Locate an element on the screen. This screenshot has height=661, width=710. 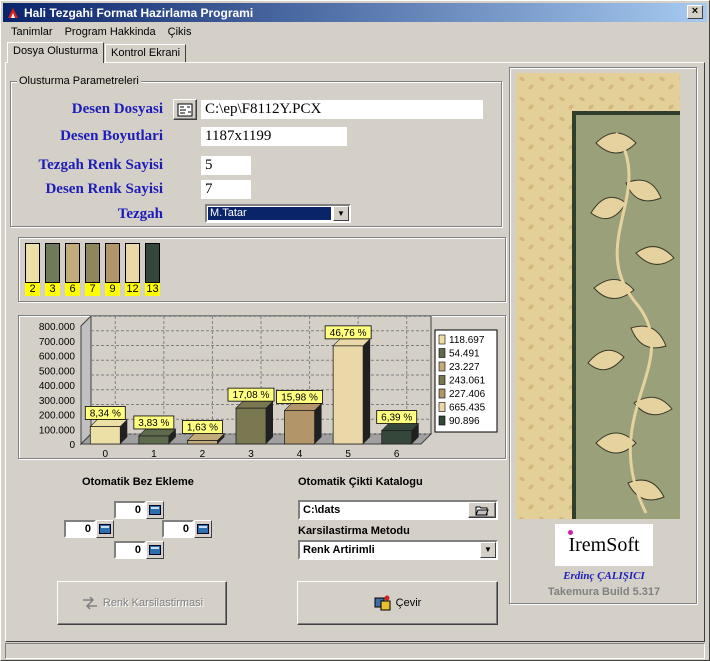
desen-boyutlari-field: 1187x1199 is located at coordinates (274, 136).